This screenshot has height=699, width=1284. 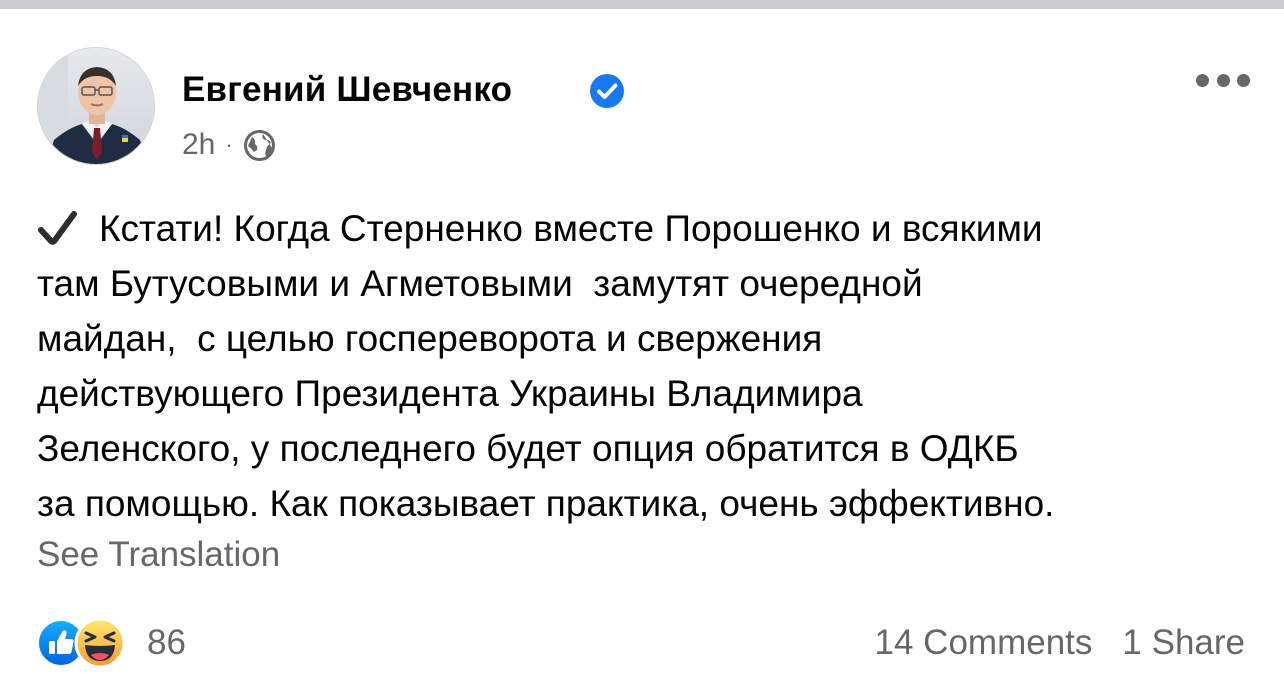 What do you see at coordinates (57, 228) in the screenshot?
I see `check-mark-icon` at bounding box center [57, 228].